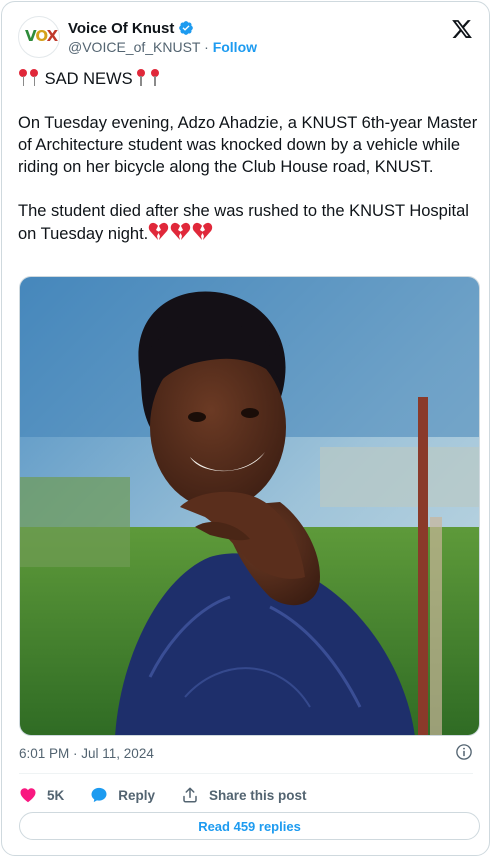  What do you see at coordinates (246, 773) in the screenshot?
I see `divider` at bounding box center [246, 773].